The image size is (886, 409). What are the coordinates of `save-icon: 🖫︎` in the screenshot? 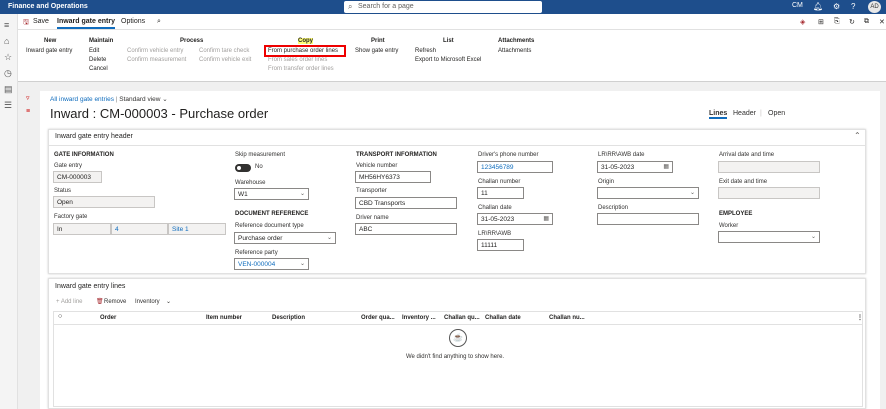 It's located at (26, 23).